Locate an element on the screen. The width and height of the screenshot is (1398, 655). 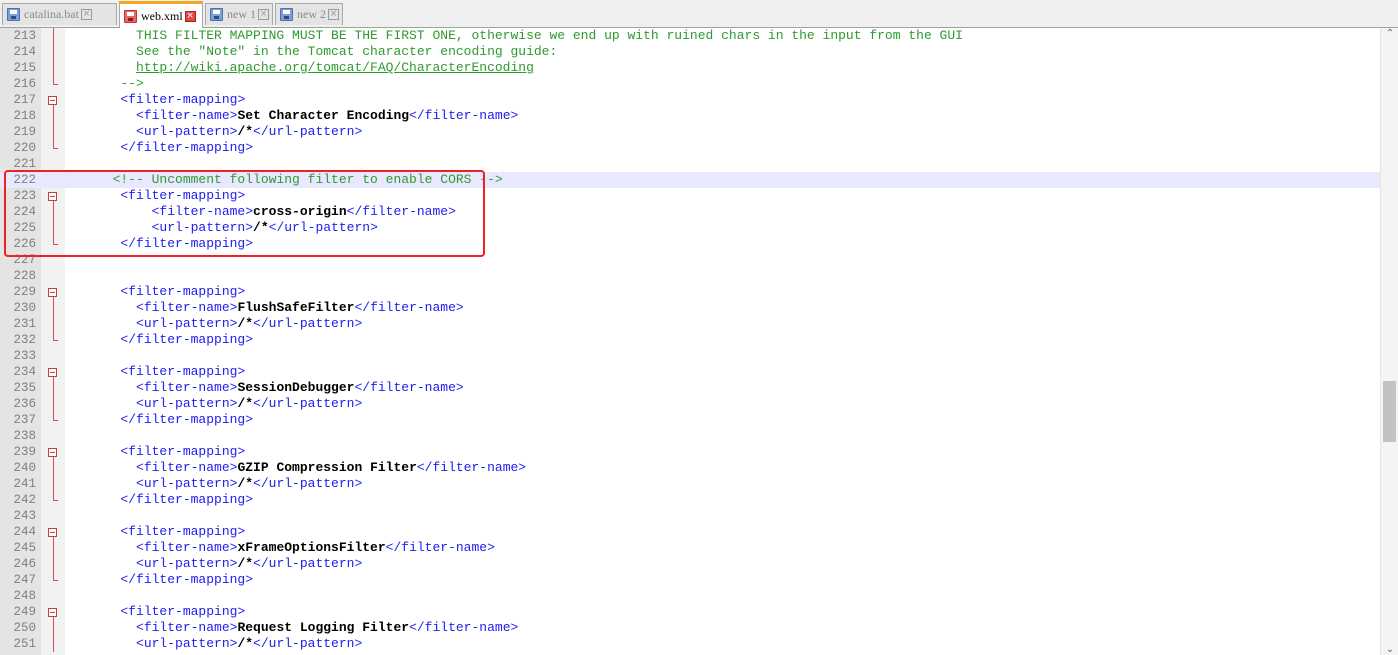
line-number: 247 is located at coordinates (24, 580).